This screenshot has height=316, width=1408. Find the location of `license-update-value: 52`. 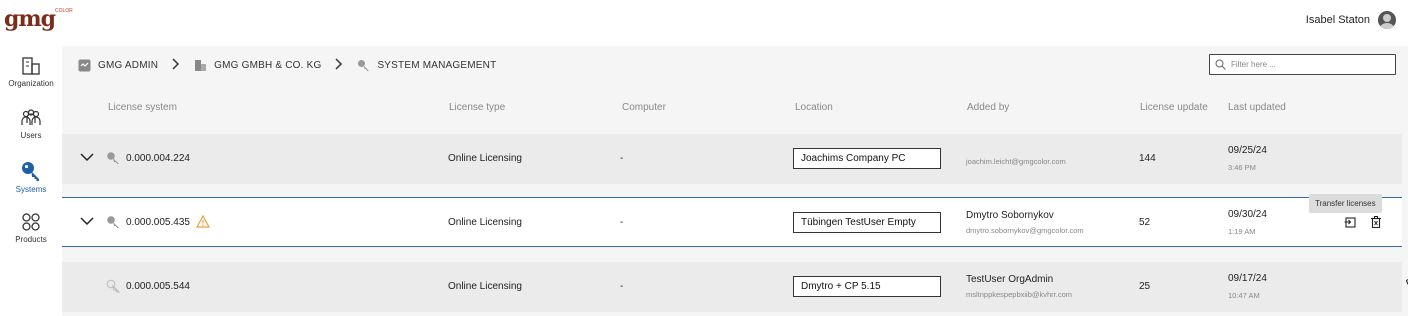

license-update-value: 52 is located at coordinates (1145, 222).